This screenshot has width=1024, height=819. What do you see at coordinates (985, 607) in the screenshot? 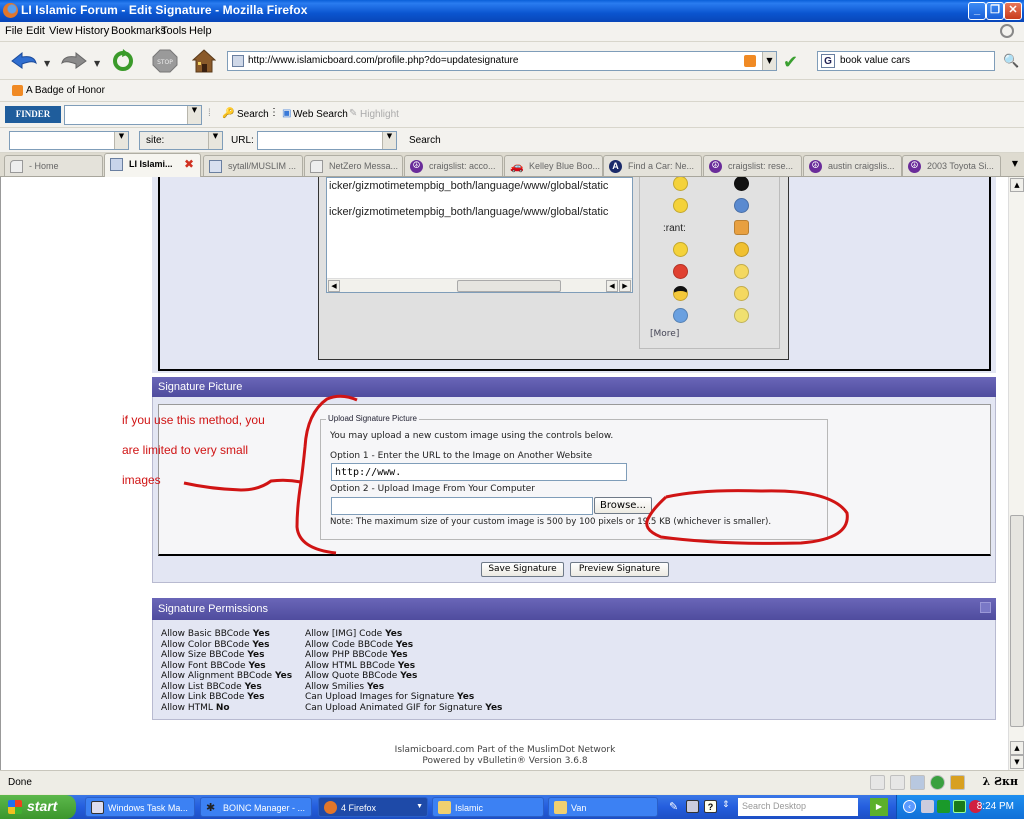
I see `collapse-icon` at bounding box center [985, 607].